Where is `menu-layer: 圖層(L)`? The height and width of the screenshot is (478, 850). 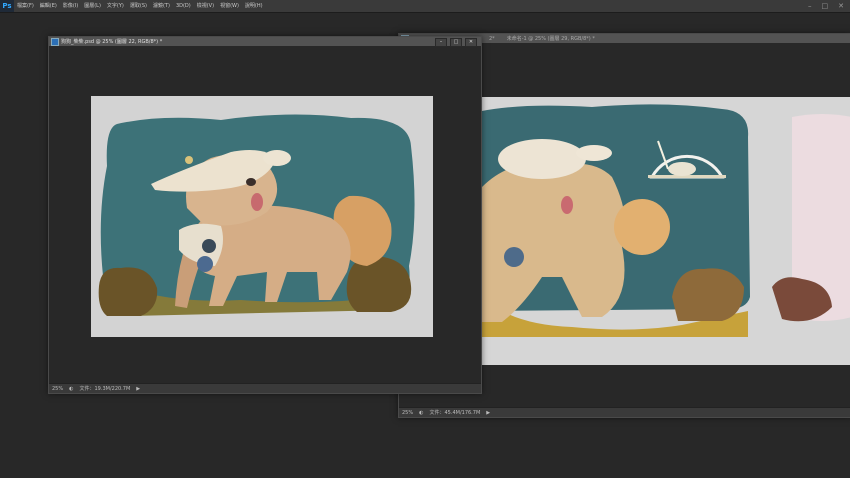
menu-layer: 圖層(L) is located at coordinates (92, 6).